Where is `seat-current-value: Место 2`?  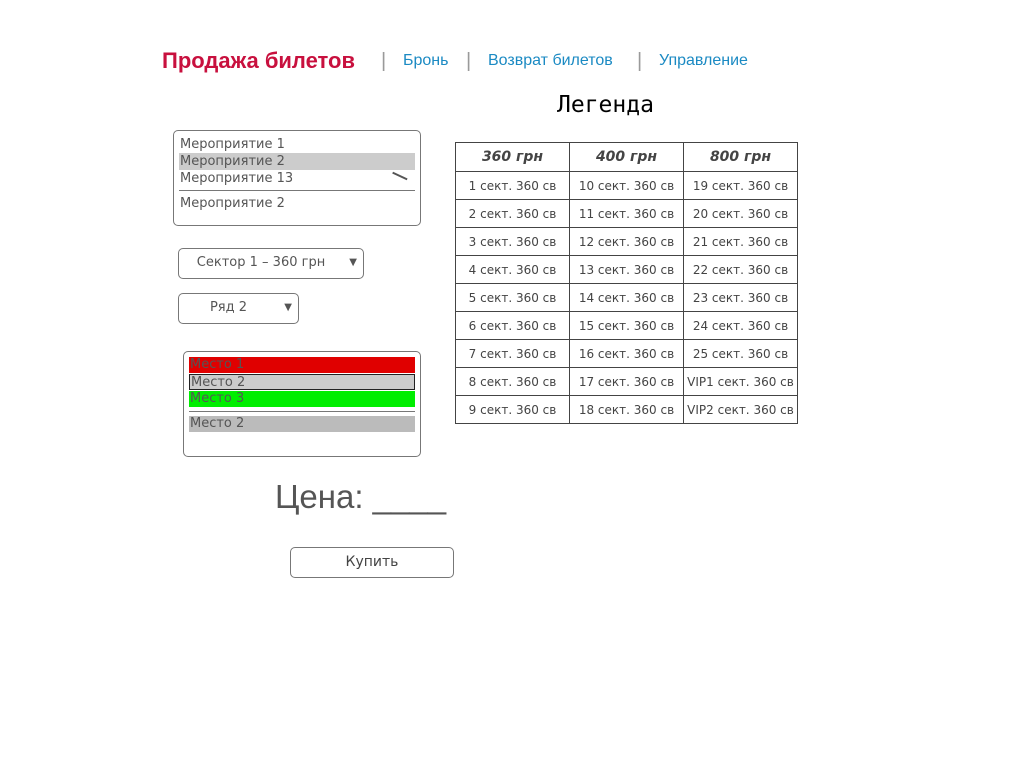 seat-current-value: Место 2 is located at coordinates (302, 424).